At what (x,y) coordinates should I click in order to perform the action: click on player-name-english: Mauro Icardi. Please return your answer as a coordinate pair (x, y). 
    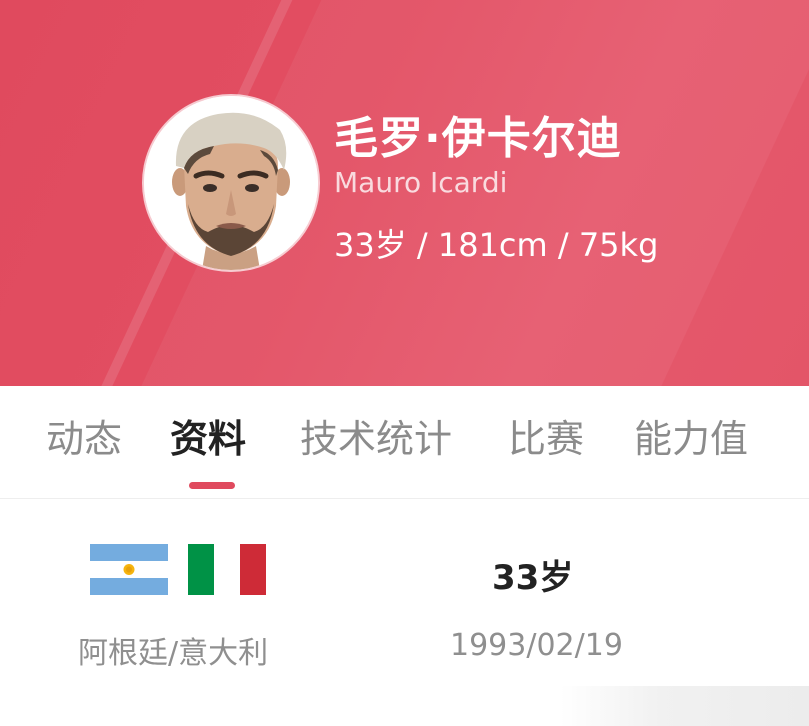
    Looking at the image, I should click on (421, 182).